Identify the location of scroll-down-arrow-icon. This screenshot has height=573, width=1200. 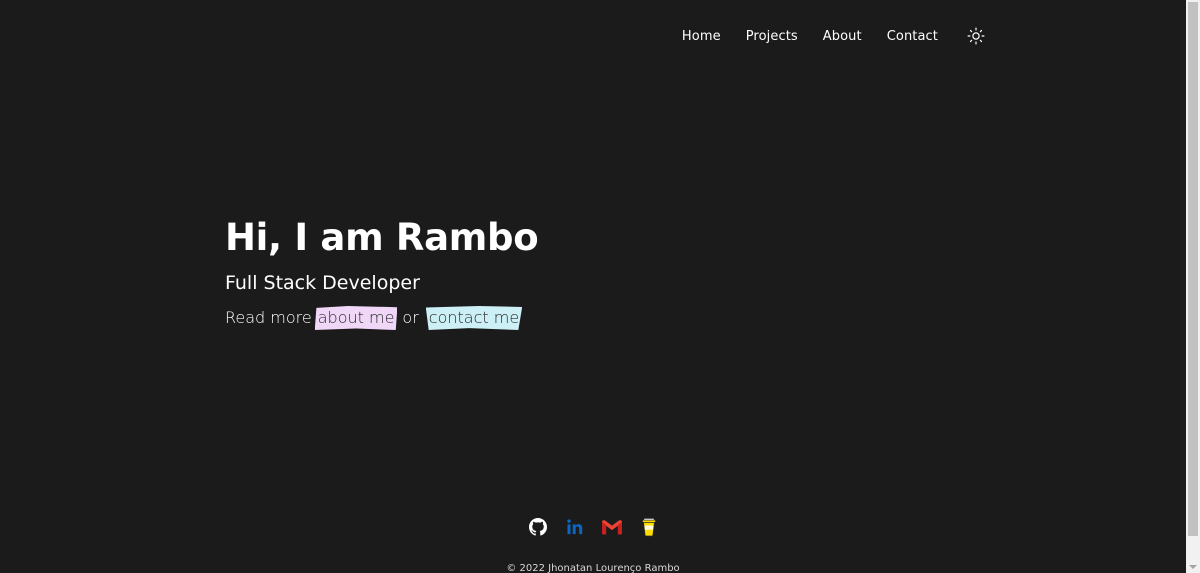
(1193, 567).